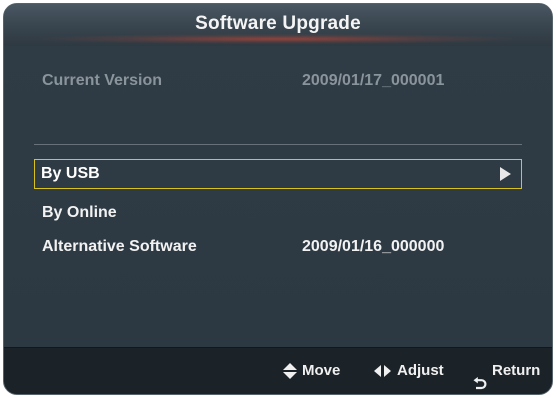 The width and height of the screenshot is (558, 398). I want to click on menu-item-label: By Online, so click(79, 212).